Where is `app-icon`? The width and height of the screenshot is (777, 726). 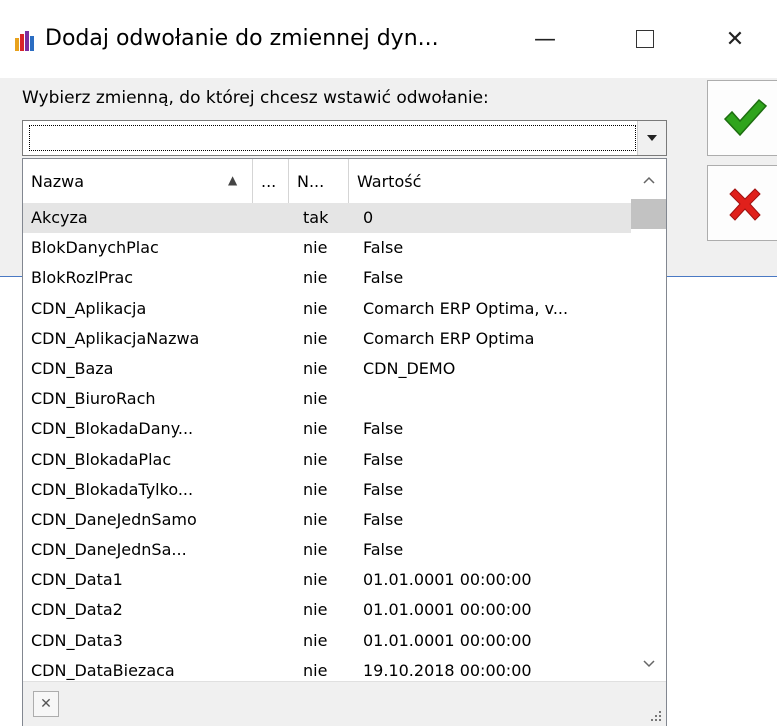
app-icon is located at coordinates (24, 41).